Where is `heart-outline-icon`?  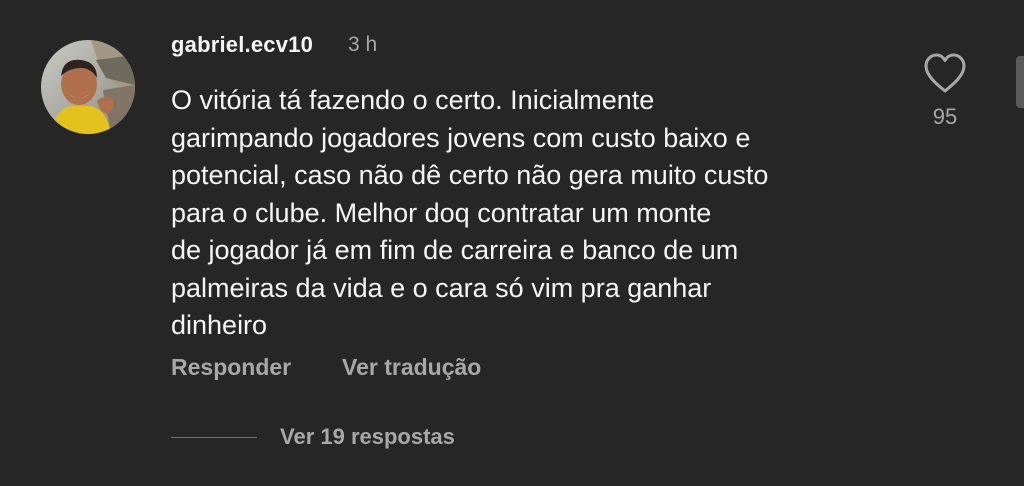 heart-outline-icon is located at coordinates (945, 73).